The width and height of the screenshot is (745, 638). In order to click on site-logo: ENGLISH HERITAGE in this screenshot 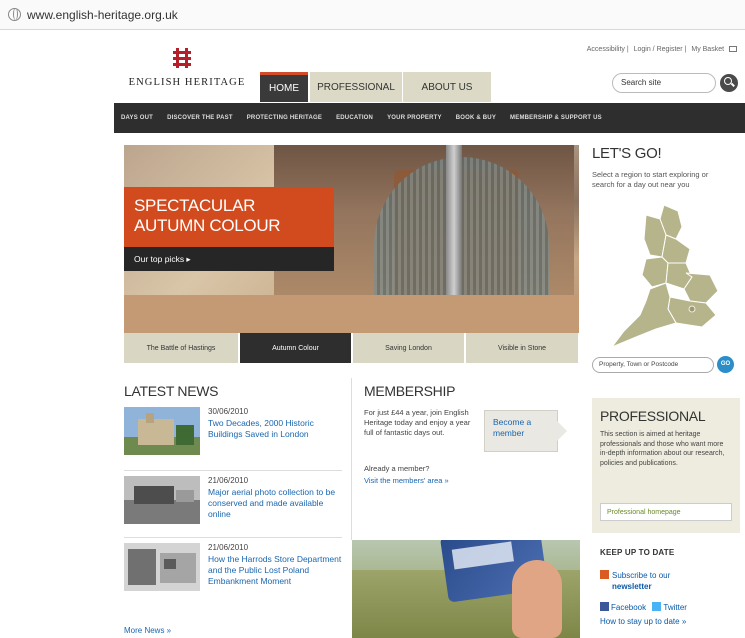, I will do `click(187, 71)`.